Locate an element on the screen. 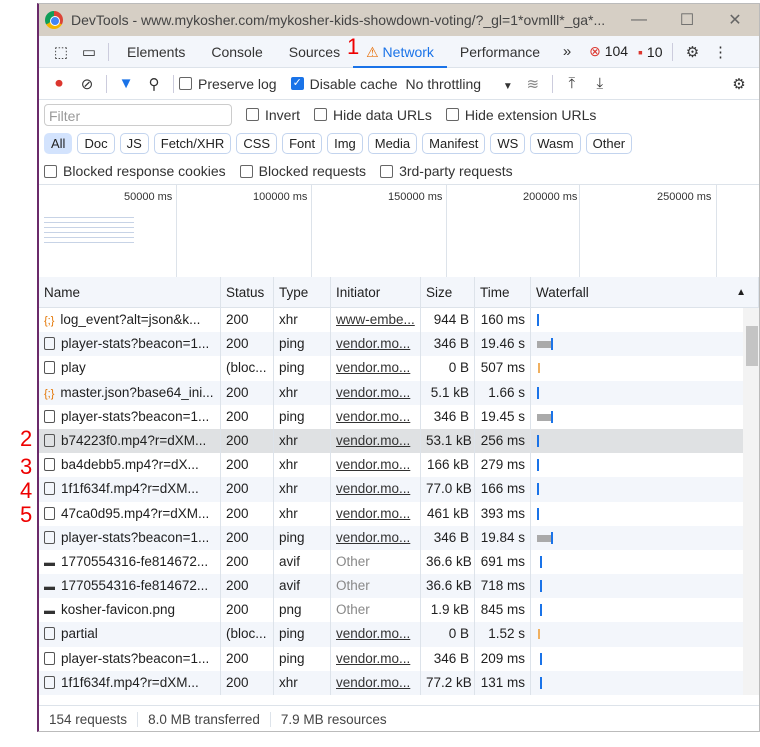 The height and width of the screenshot is (747, 760). blocked-response-cookies-checkbox: Blocked response cookies is located at coordinates (135, 171).